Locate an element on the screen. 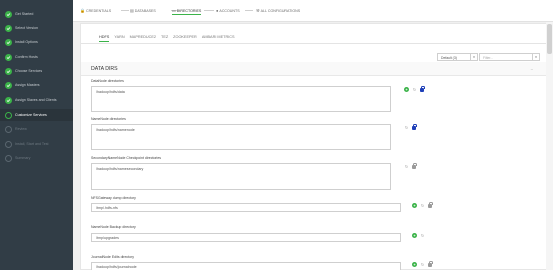 This screenshot has width=553, height=270. namenode-backup-dir-input: /tmp/upgrades is located at coordinates (246, 237).